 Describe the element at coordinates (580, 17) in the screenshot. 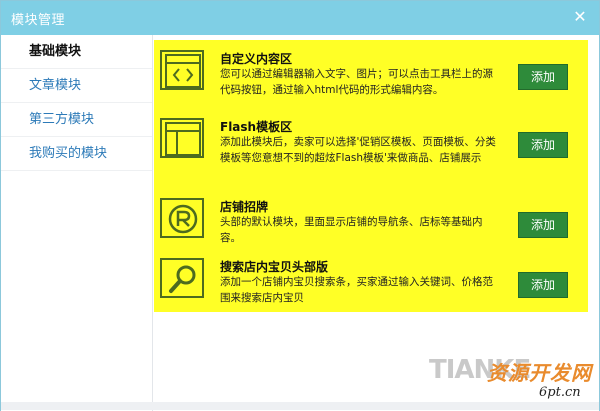

I see `close-icon: ✕` at that location.